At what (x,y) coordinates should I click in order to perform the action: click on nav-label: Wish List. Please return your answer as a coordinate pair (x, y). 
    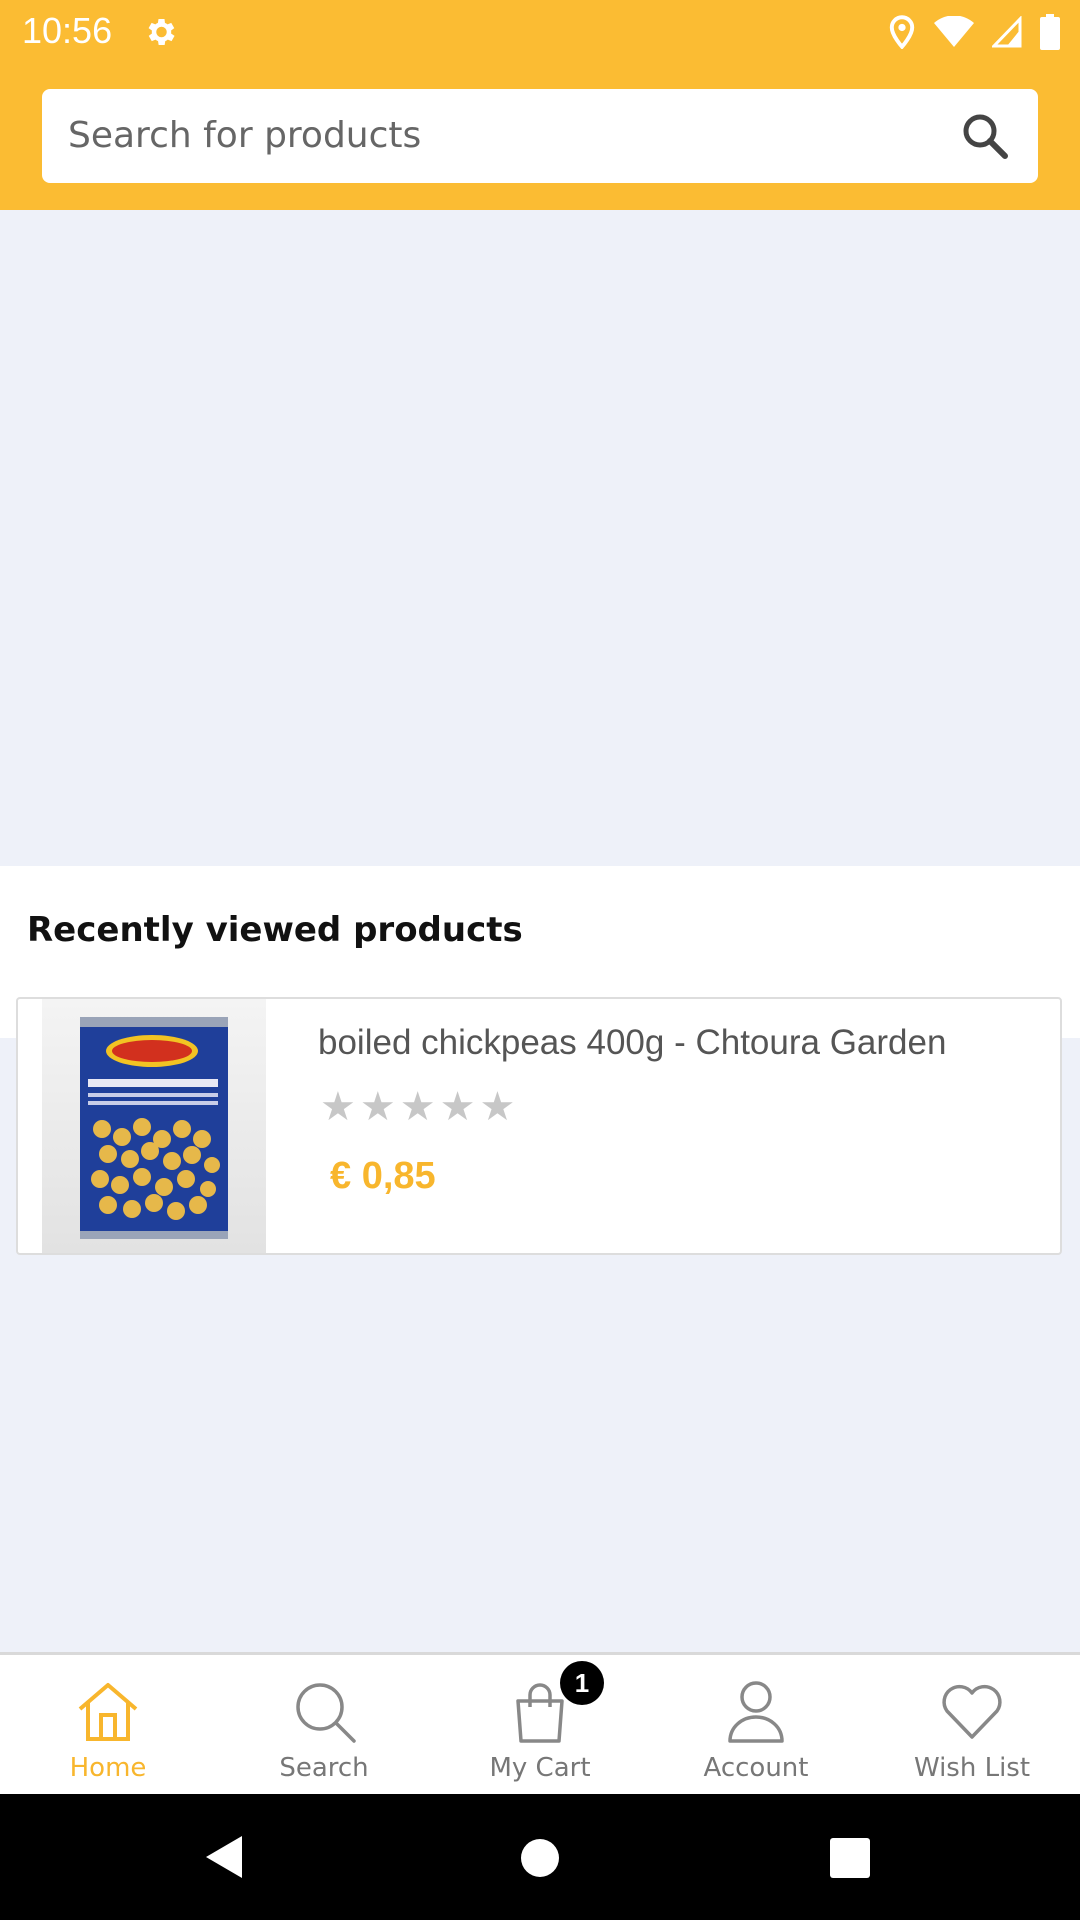
    Looking at the image, I should click on (972, 1768).